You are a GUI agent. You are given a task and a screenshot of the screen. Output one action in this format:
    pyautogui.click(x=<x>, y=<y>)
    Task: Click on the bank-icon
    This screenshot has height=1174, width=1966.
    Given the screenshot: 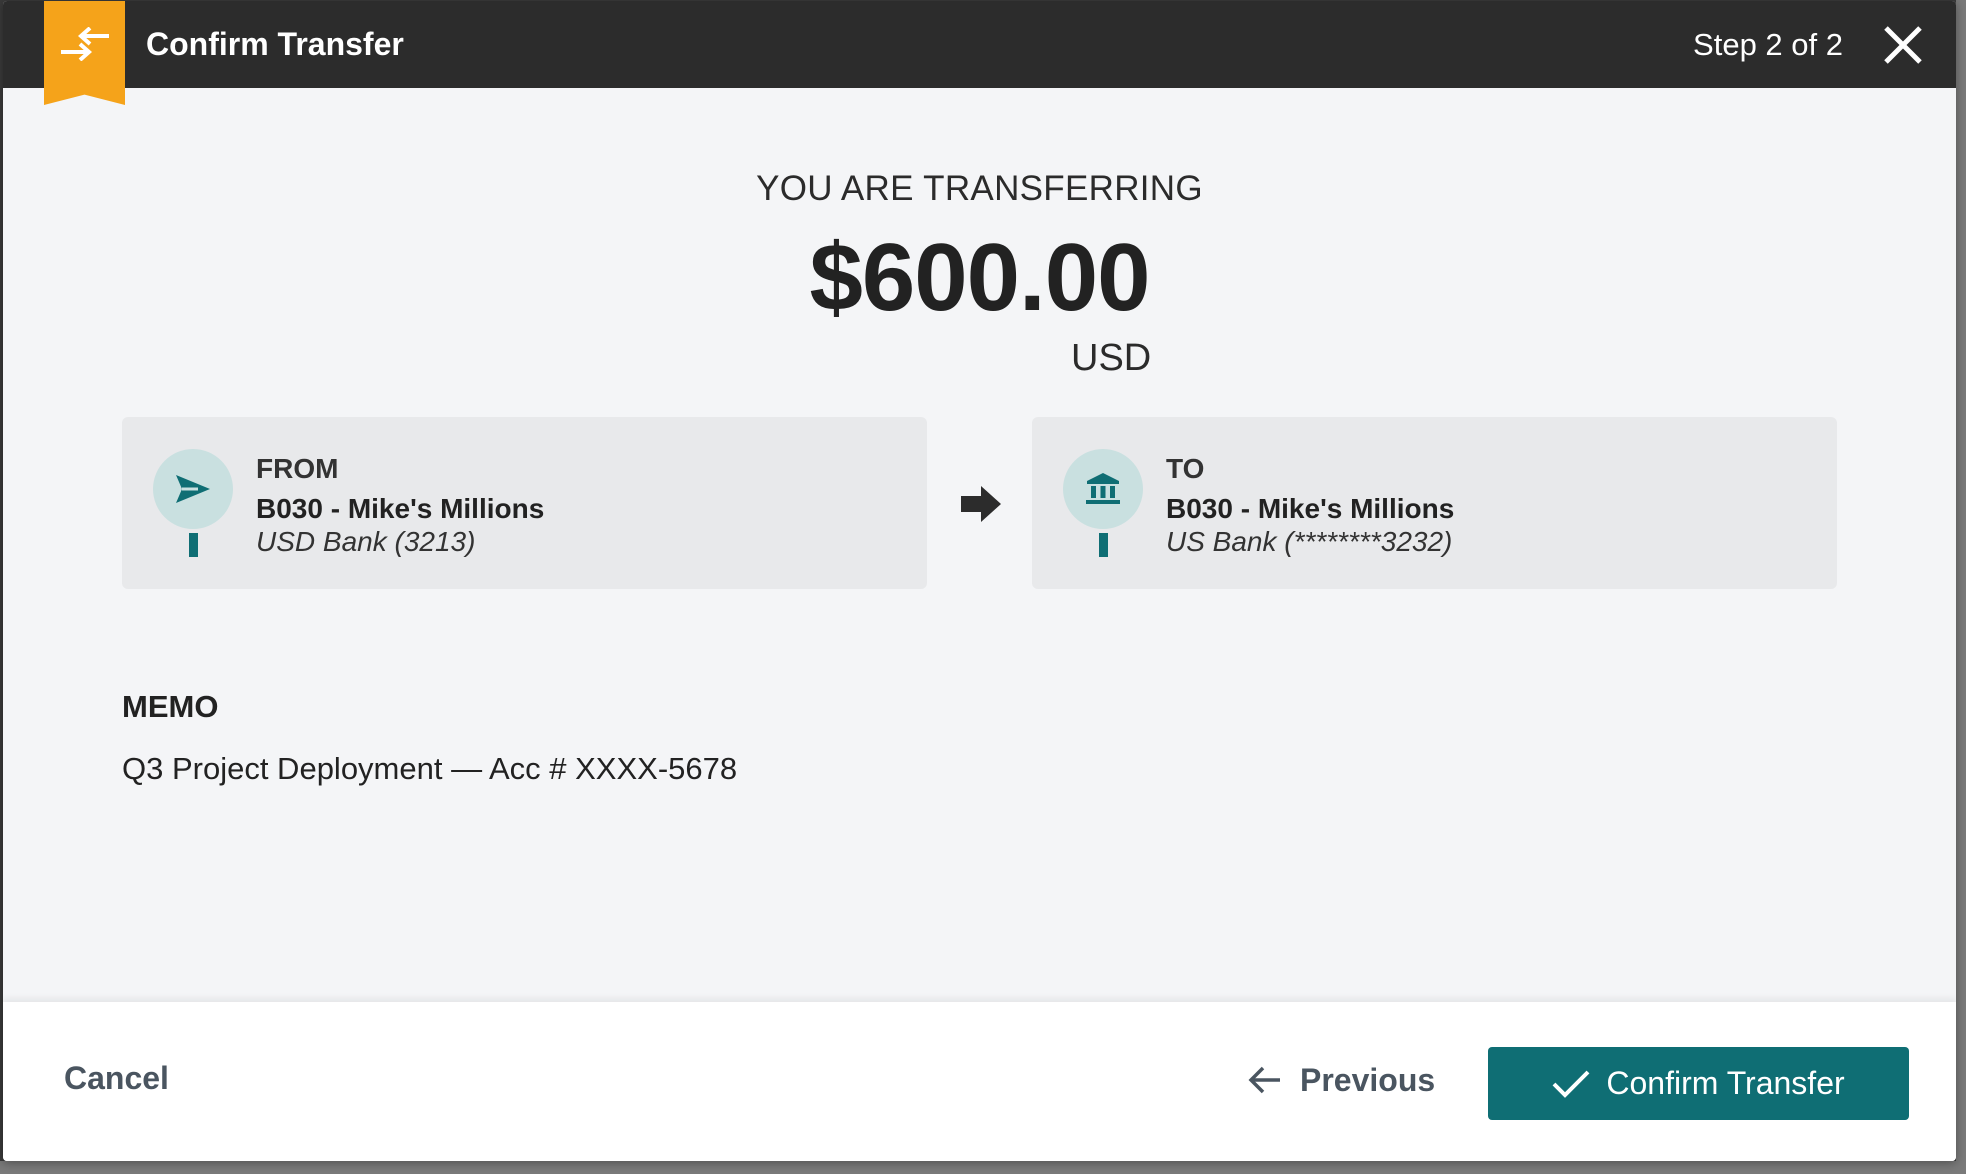 What is the action you would take?
    pyautogui.click(x=1103, y=488)
    